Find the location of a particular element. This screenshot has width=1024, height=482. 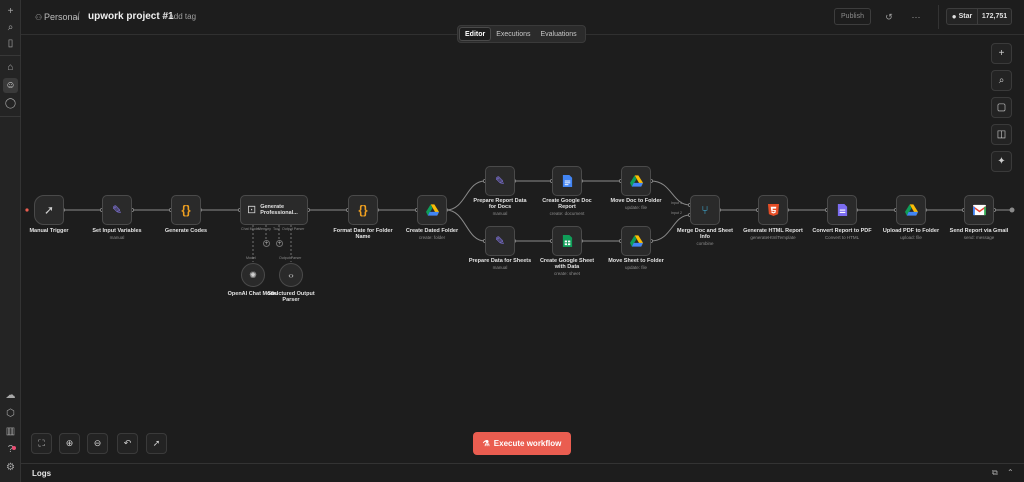

node-label: Generate Codes is located at coordinates (186, 231).